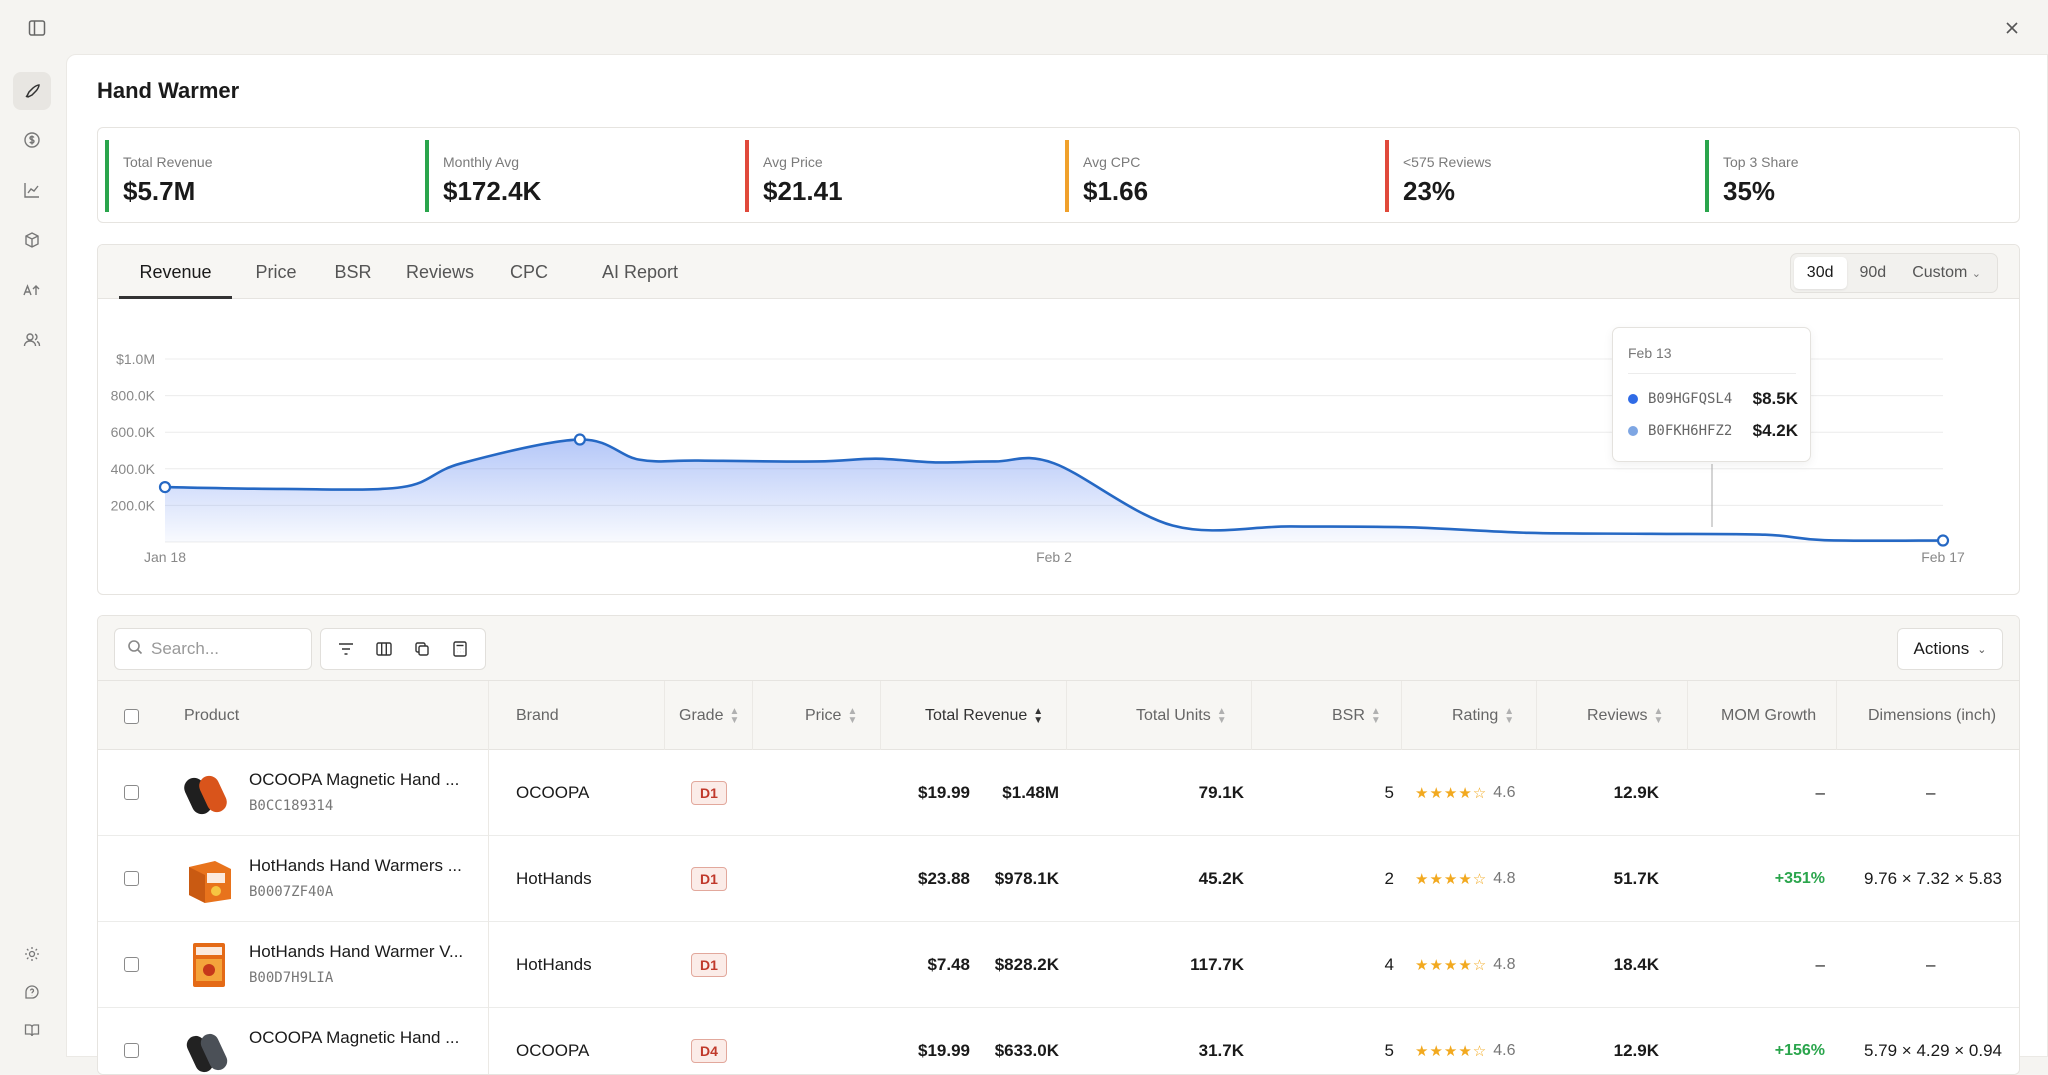  What do you see at coordinates (1389, 878) in the screenshot?
I see `bsr-cell: 2` at bounding box center [1389, 878].